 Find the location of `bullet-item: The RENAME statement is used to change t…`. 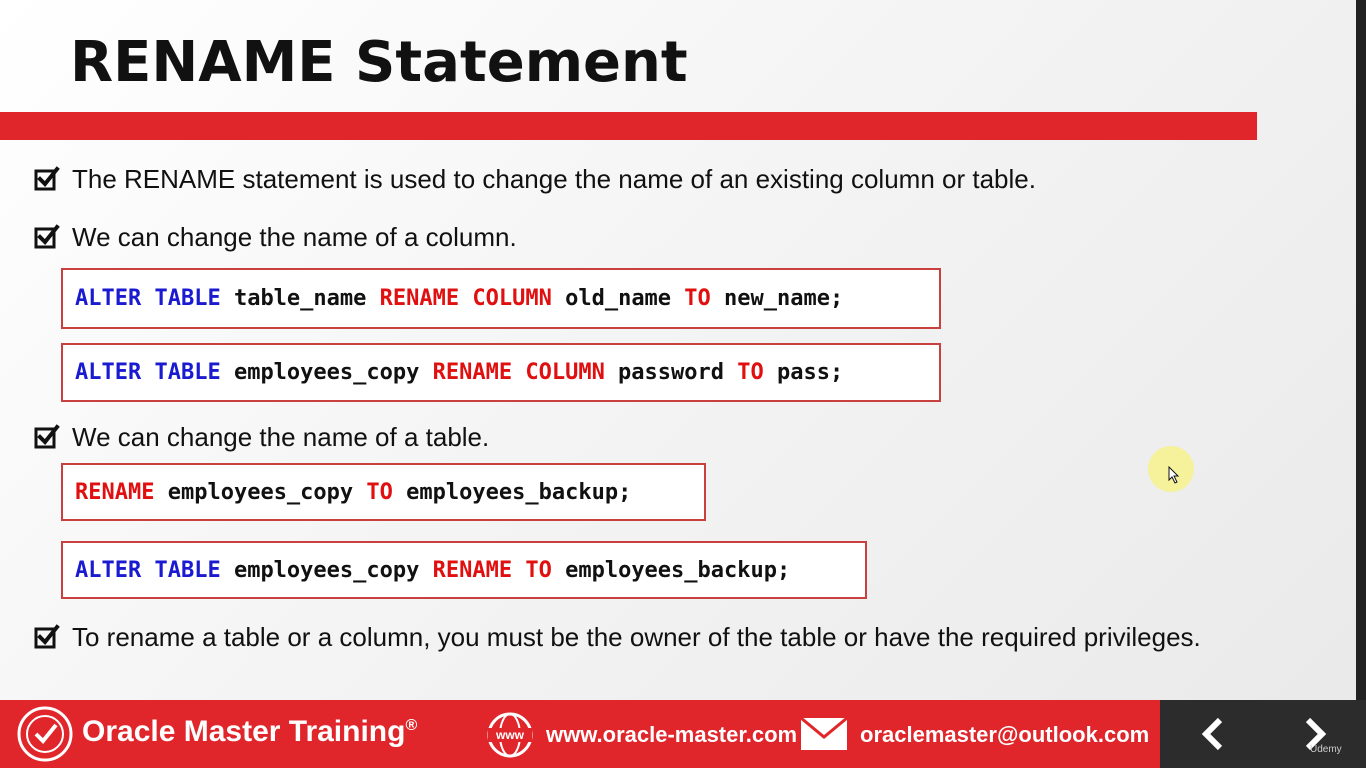

bullet-item: The RENAME statement is used to change t… is located at coordinates (535, 179).